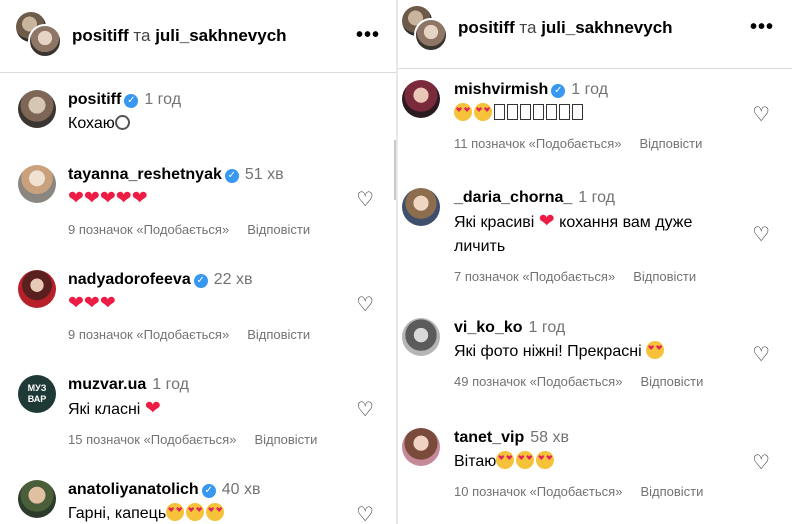 The height and width of the screenshot is (524, 792). I want to click on comment-username: mishvirmish, so click(501, 89).